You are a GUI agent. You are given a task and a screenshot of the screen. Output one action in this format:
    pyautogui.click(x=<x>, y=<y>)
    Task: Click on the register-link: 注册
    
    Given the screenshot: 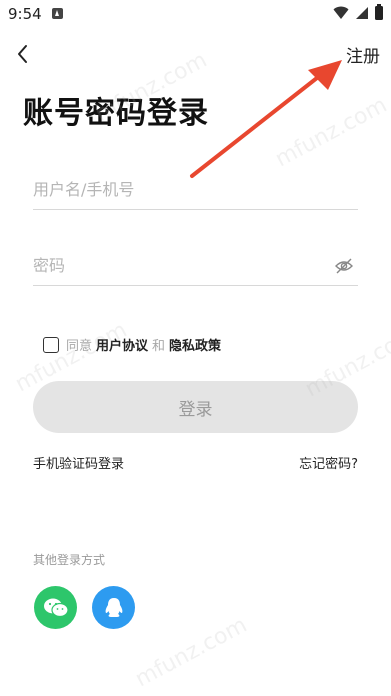 What is the action you would take?
    pyautogui.click(x=363, y=54)
    